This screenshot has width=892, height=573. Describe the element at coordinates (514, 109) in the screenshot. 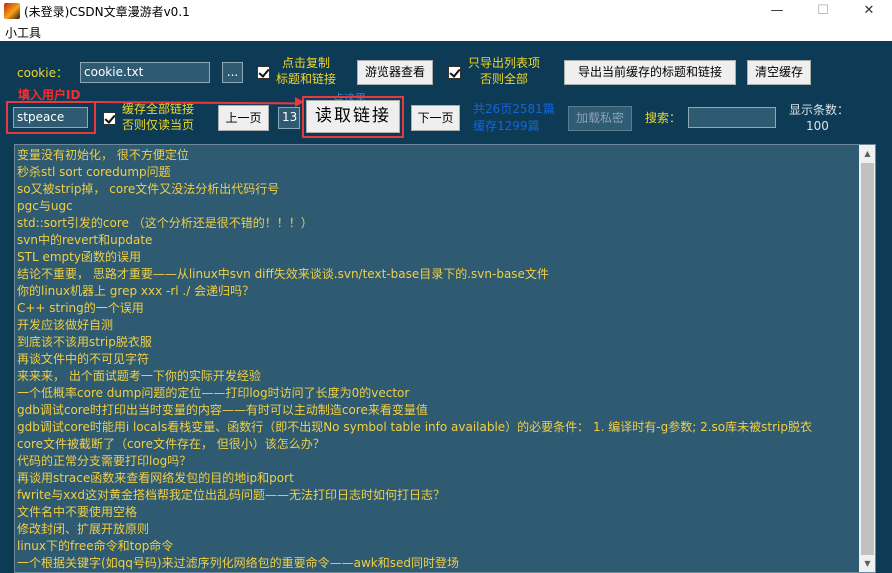

I see `total-stats-label: 共26页2581篇` at that location.